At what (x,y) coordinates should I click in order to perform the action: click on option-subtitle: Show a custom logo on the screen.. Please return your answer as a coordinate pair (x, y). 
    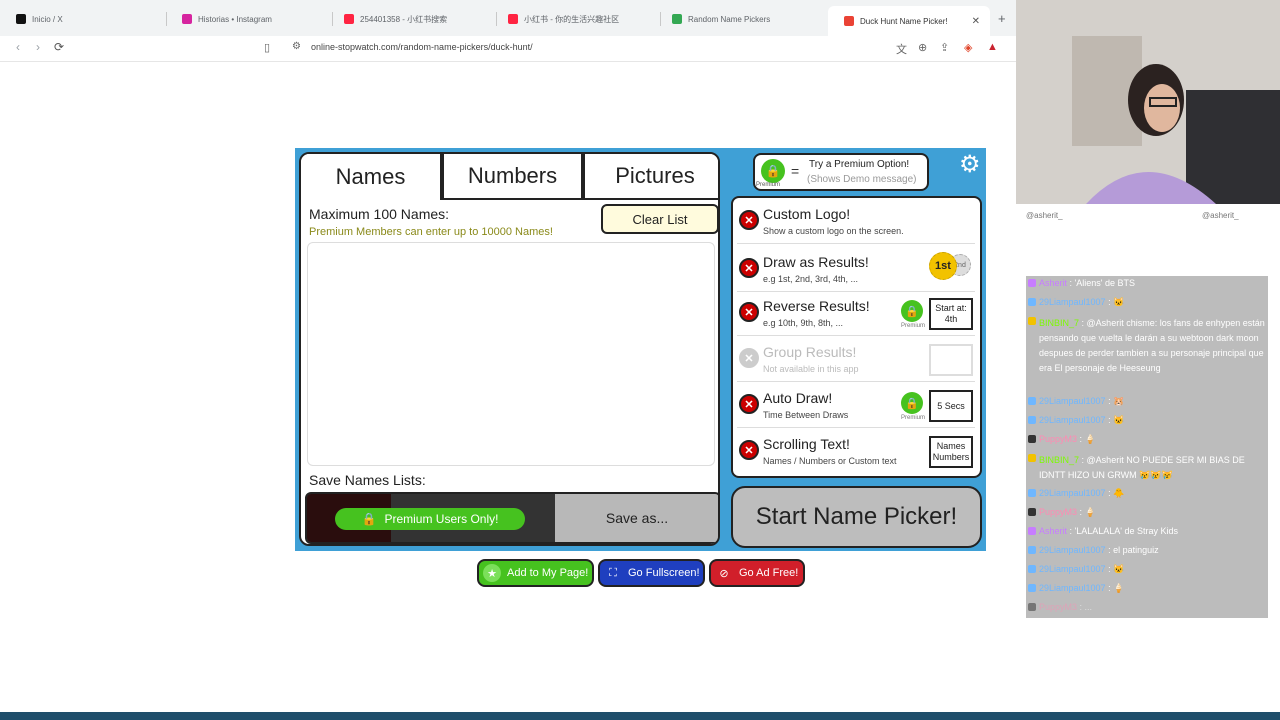
    Looking at the image, I should click on (833, 231).